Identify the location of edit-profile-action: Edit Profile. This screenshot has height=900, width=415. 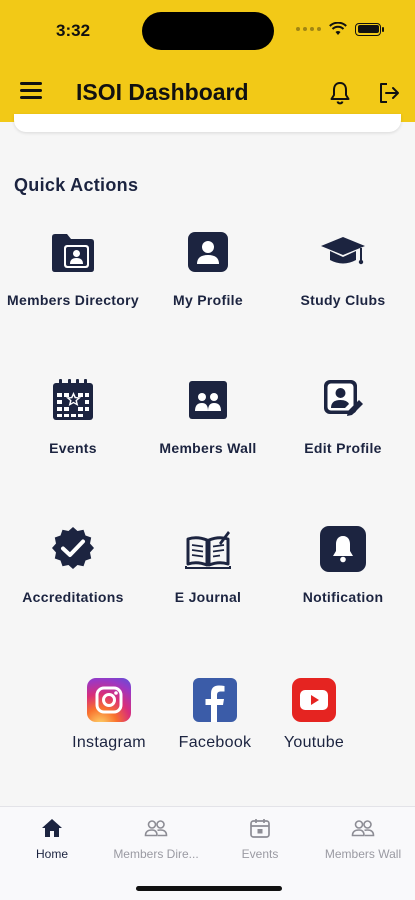
(343, 417).